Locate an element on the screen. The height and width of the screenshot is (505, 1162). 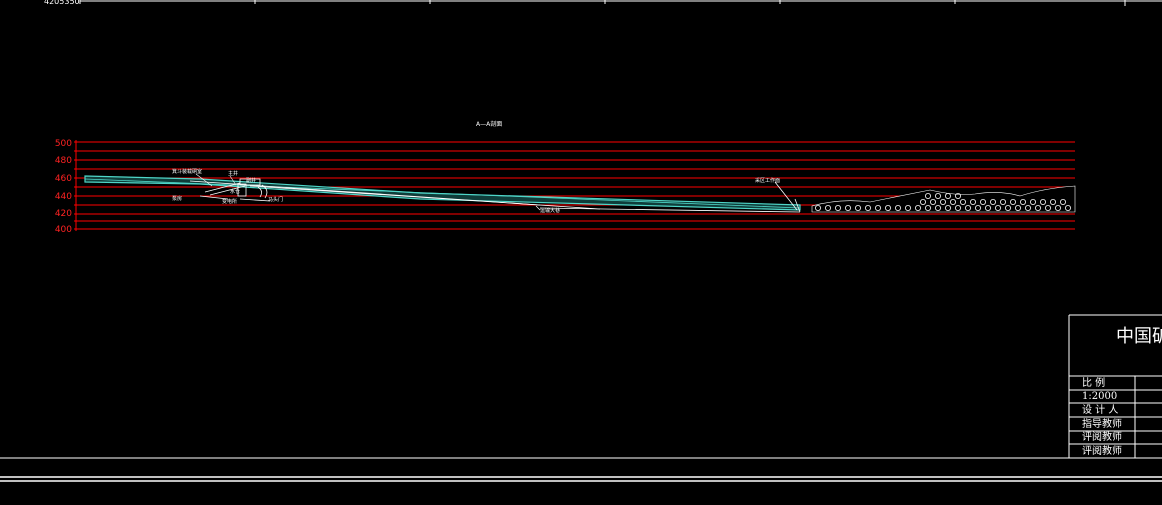
y-tick-480: 480 is located at coordinates (63, 161).